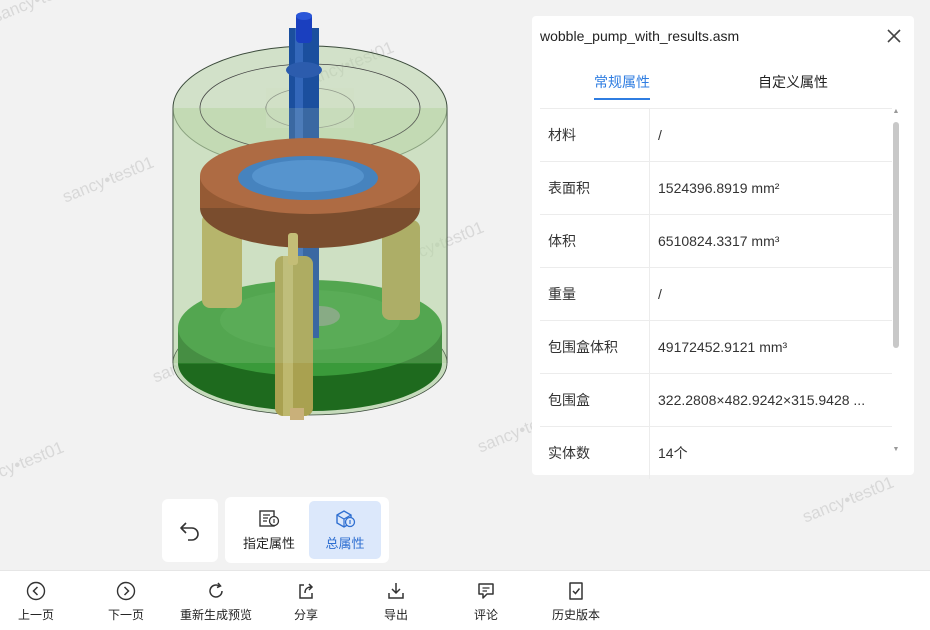 The height and width of the screenshot is (630, 930). I want to click on properties-tabs: 常规属性 自定义属性, so click(723, 87).